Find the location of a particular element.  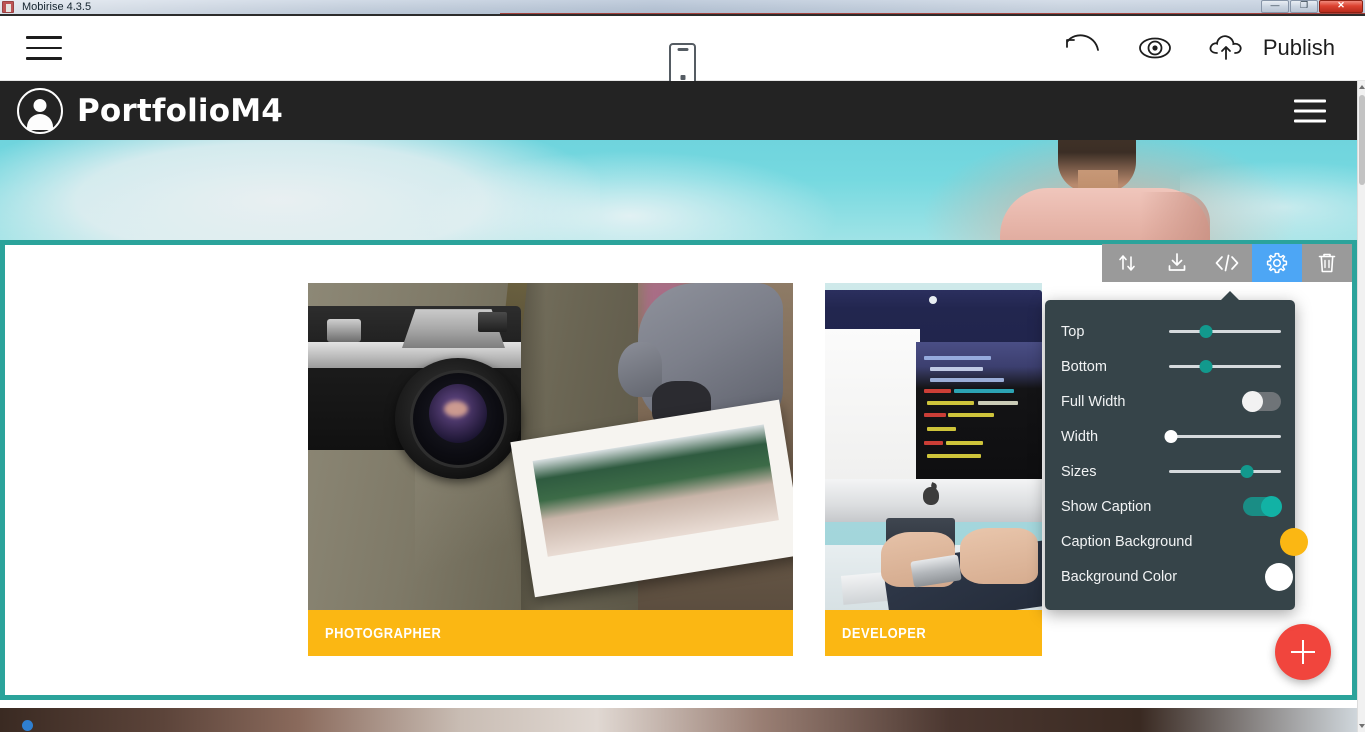

next-block-preview is located at coordinates (678, 720).